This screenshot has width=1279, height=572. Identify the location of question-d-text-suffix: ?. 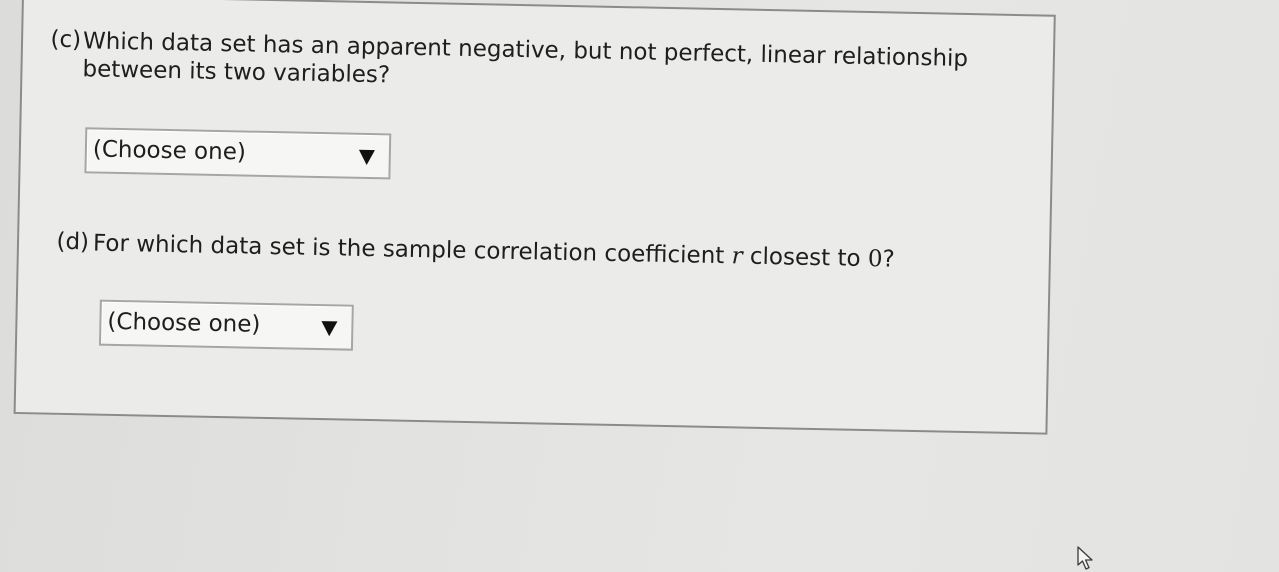
(888, 259).